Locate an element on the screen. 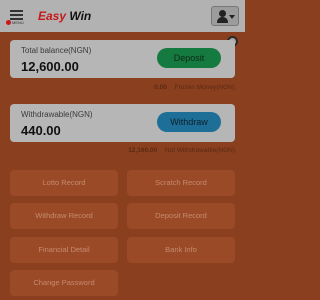 The width and height of the screenshot is (320, 300). total-balance-amount: 12,600.00 is located at coordinates (50, 66).